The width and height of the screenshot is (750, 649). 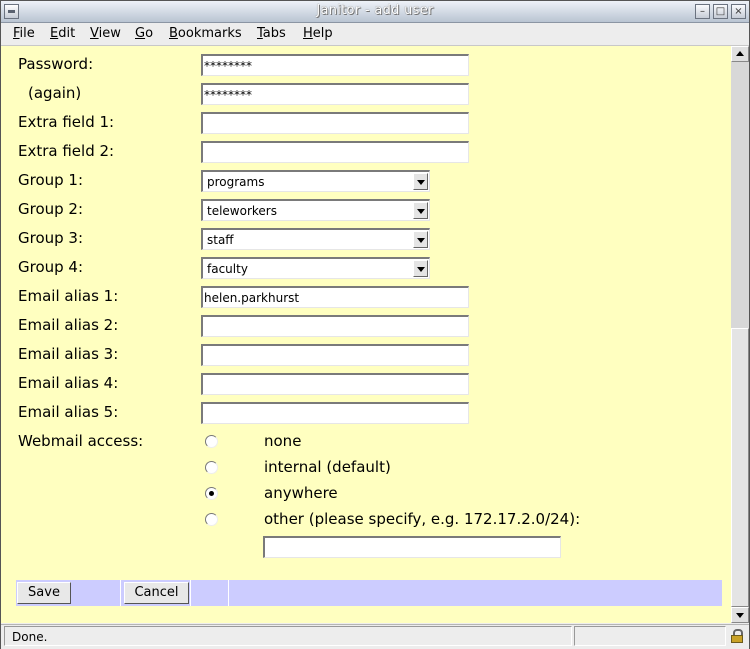 I want to click on group-2-value: teleworkers, so click(x=242, y=211).